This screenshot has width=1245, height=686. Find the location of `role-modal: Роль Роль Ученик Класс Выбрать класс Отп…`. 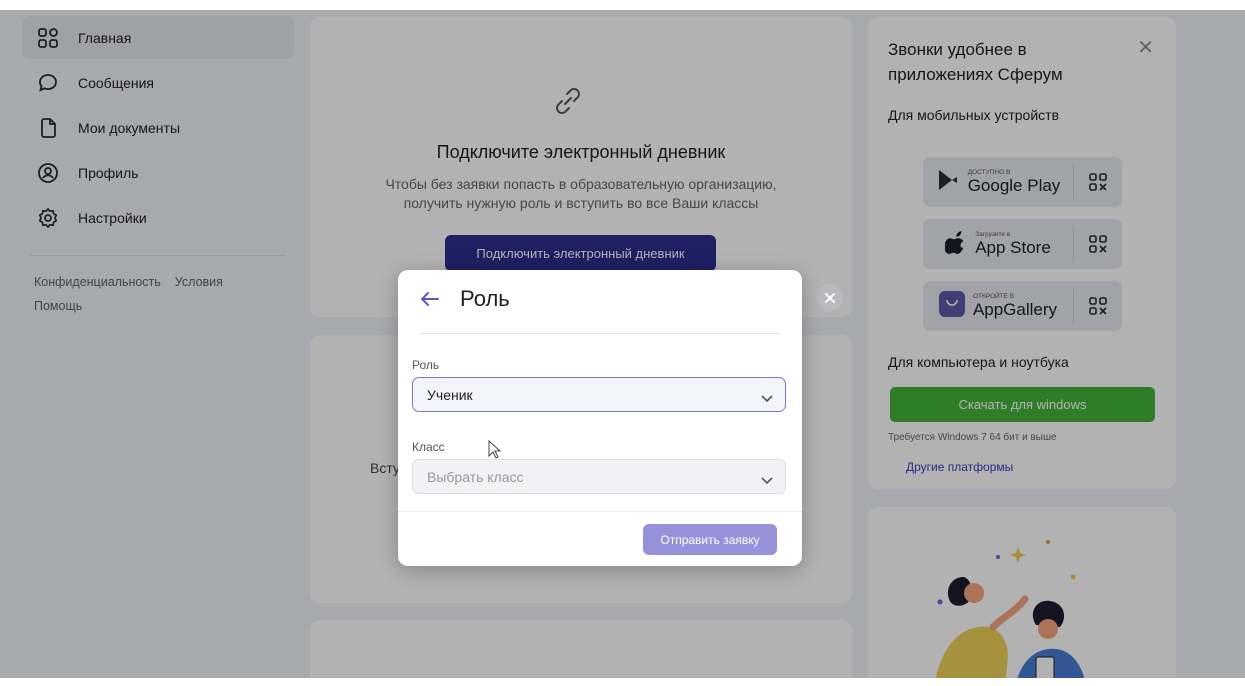

role-modal: Роль Роль Ученик Класс Выбрать класс Отп… is located at coordinates (600, 418).